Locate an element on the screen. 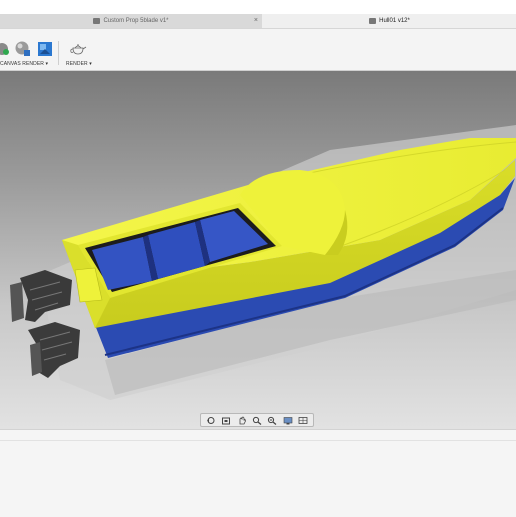 The image size is (516, 517). viewport-navigation-bar is located at coordinates (257, 420).